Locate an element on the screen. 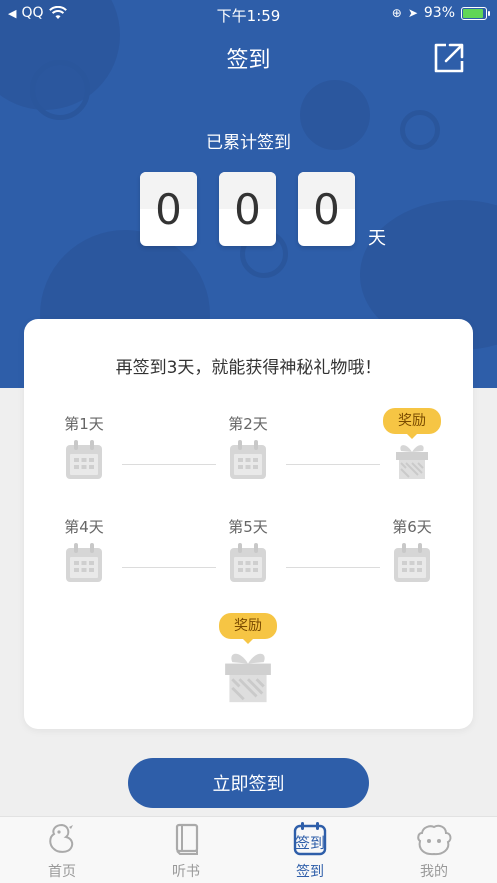  streak-unit: 天 is located at coordinates (377, 238).